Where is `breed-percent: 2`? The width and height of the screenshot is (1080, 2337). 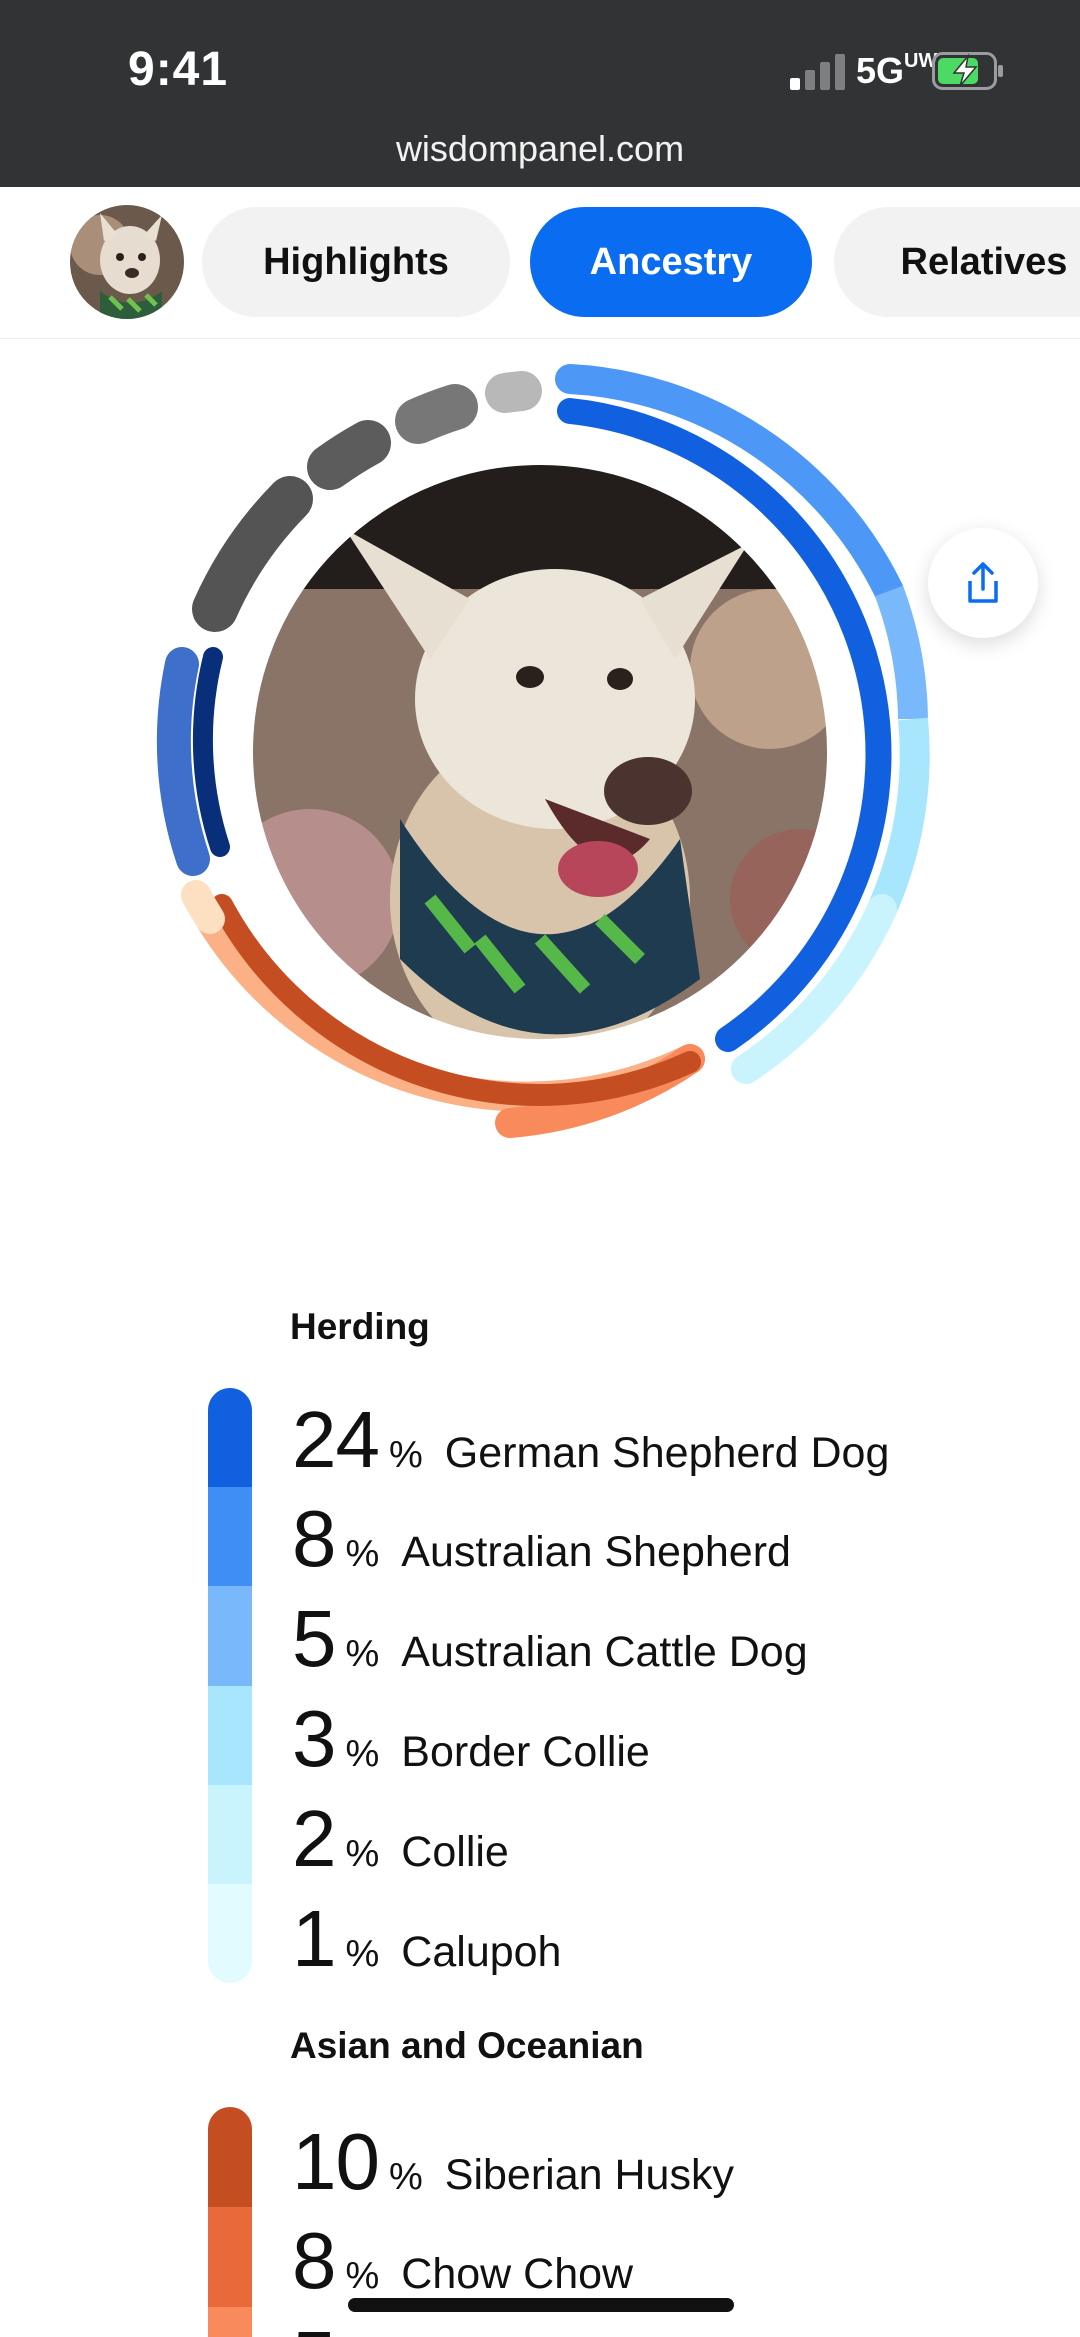
breed-percent: 2 is located at coordinates (314, 1838).